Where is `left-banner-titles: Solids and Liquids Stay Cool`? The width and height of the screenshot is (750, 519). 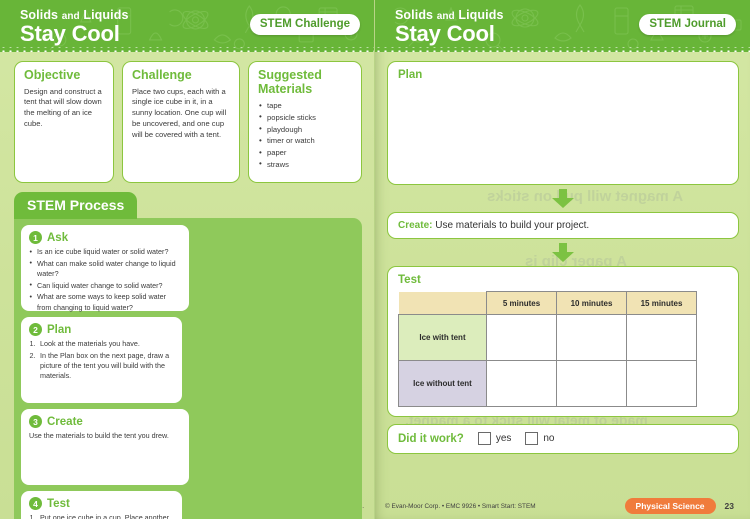
left-banner-titles: Solids and Liquids Stay Cool is located at coordinates (74, 26).